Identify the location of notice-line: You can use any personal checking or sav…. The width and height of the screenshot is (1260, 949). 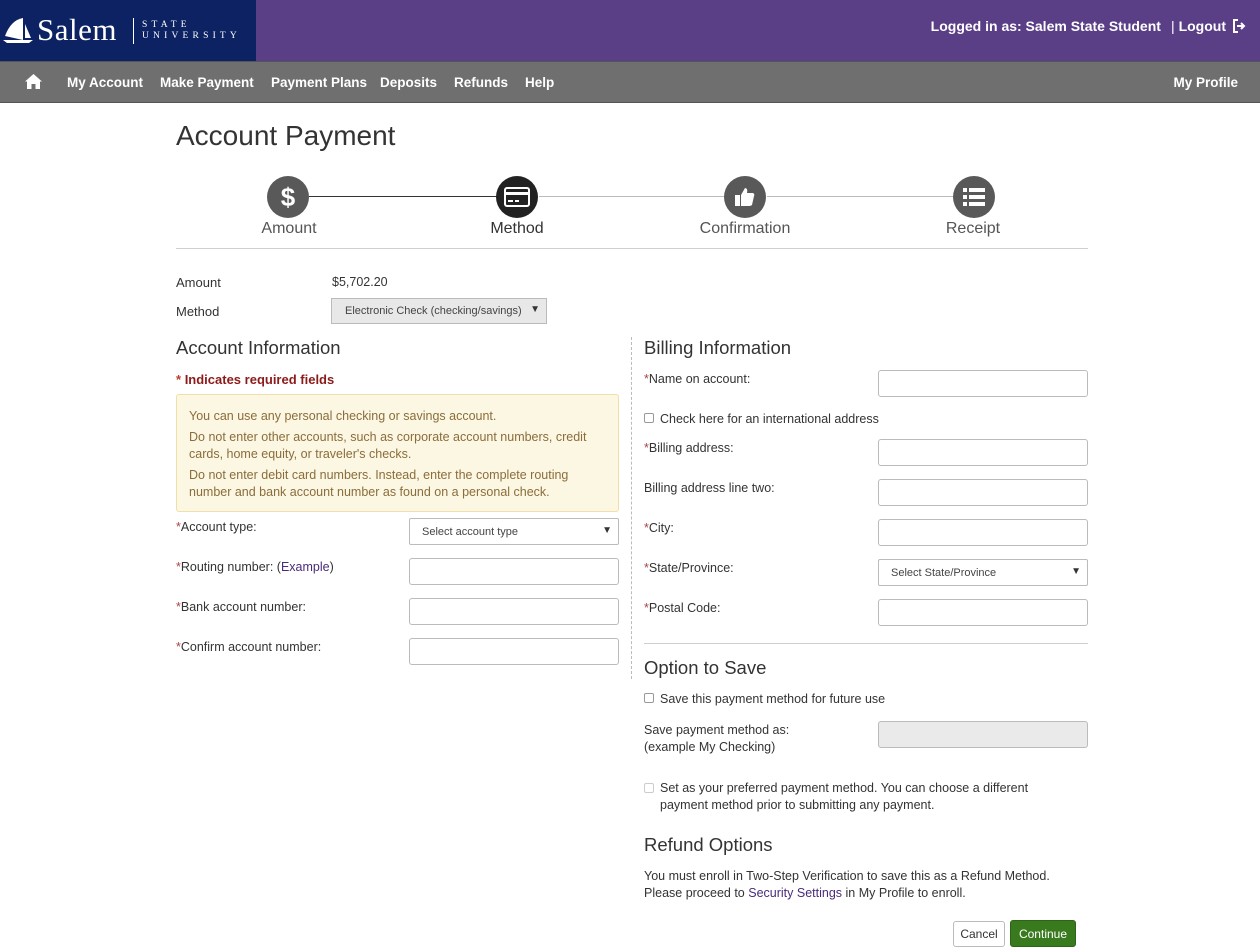
(343, 416).